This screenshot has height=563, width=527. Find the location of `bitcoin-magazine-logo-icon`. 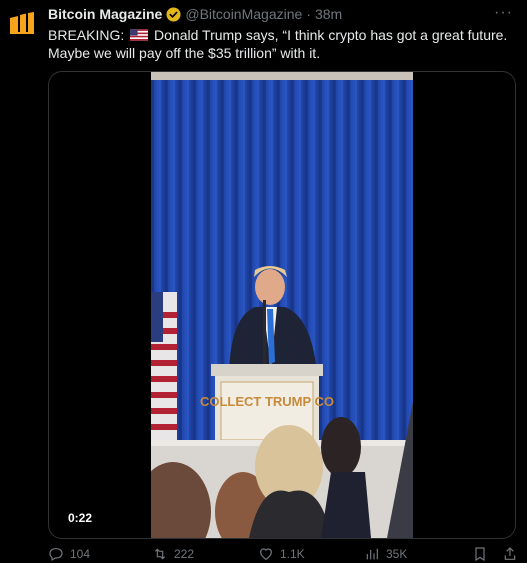

bitcoin-magazine-logo-icon is located at coordinates (22, 23).